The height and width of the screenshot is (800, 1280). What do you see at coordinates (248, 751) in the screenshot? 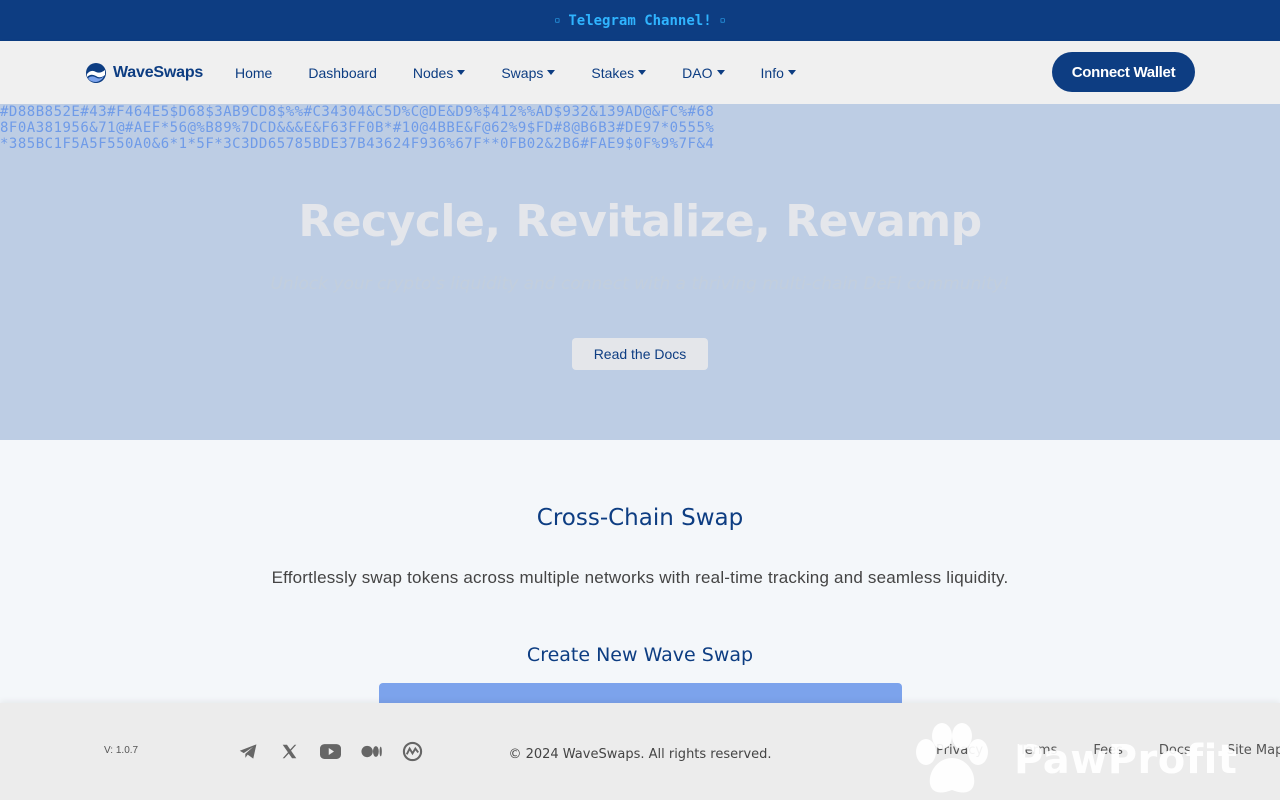
I see `telegram-icon` at bounding box center [248, 751].